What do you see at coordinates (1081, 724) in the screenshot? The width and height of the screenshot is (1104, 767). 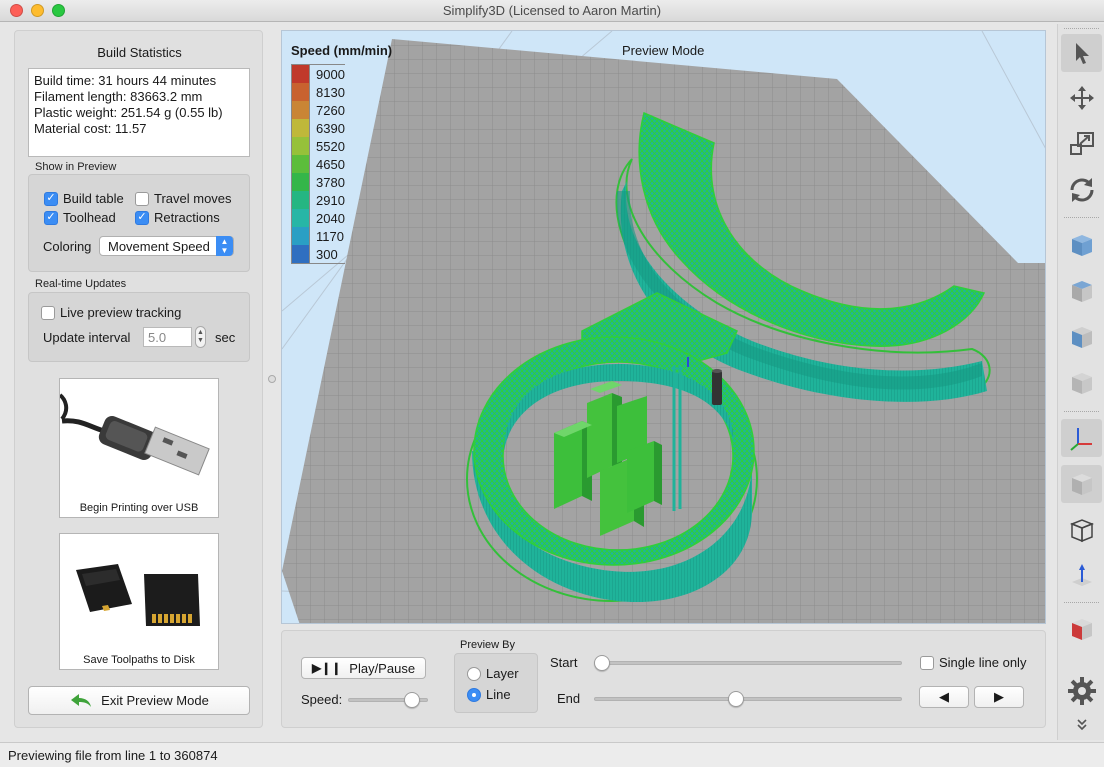 I see `more-chevron-icon` at bounding box center [1081, 724].